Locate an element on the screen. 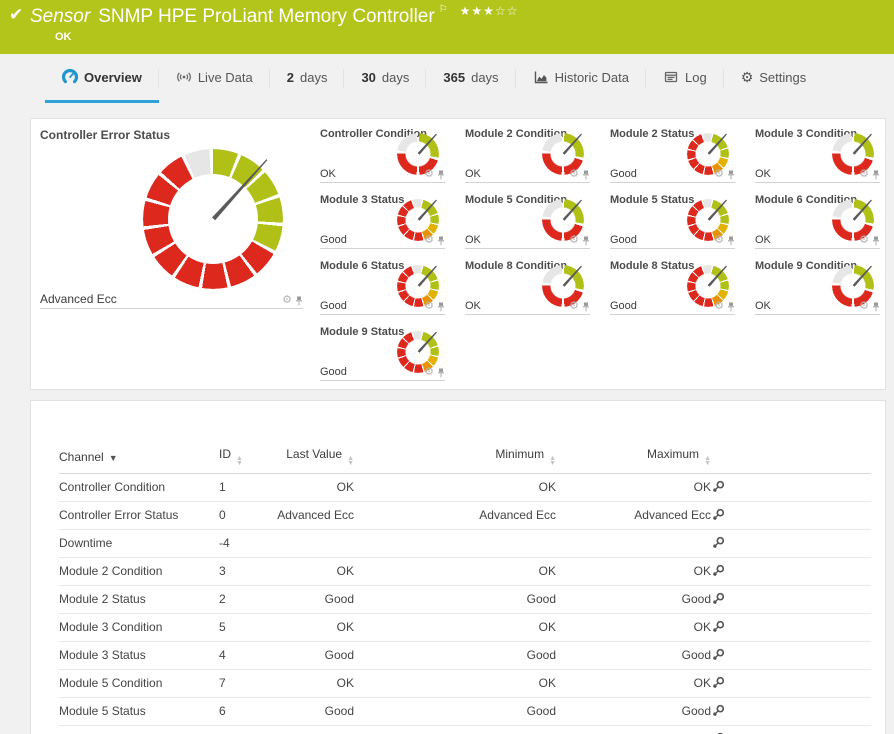 The width and height of the screenshot is (894, 734). tab-log: Log is located at coordinates (685, 78).